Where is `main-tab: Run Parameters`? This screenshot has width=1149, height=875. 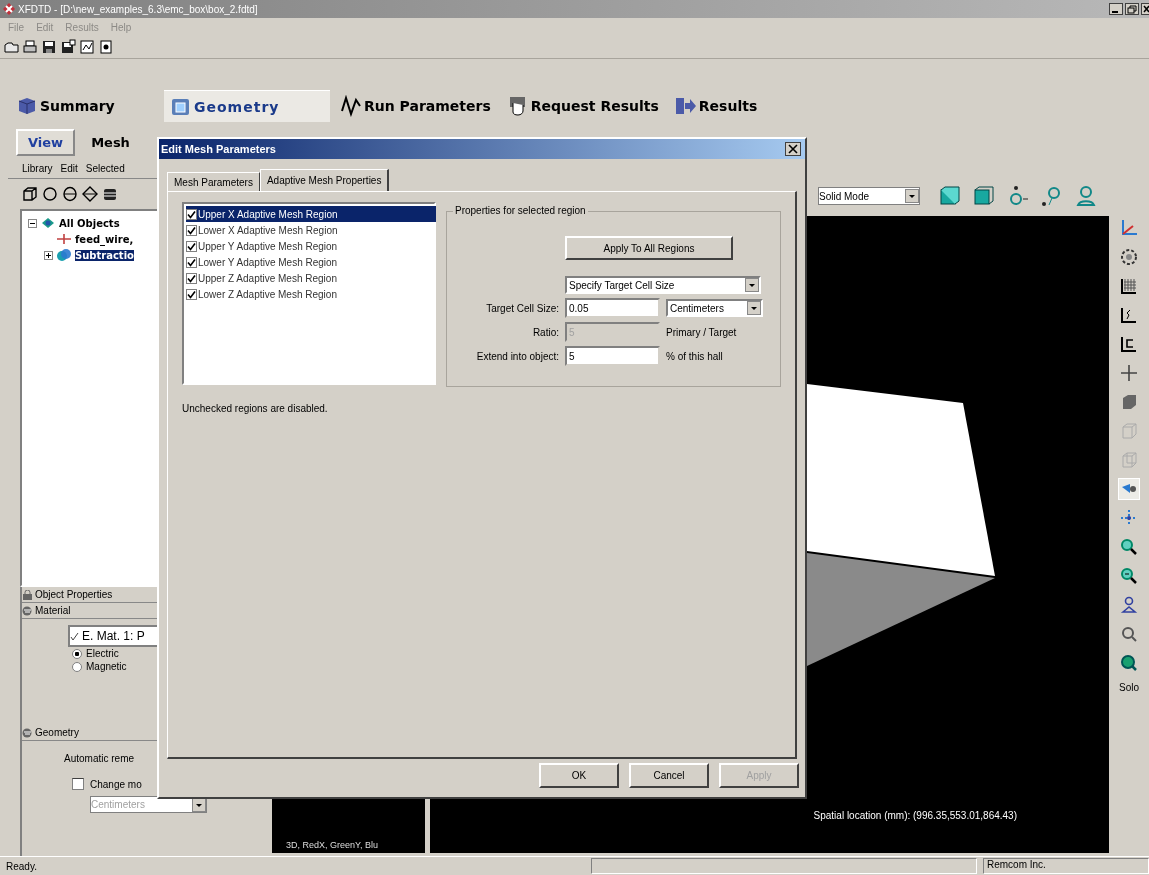
main-tab: Run Parameters is located at coordinates (415, 106).